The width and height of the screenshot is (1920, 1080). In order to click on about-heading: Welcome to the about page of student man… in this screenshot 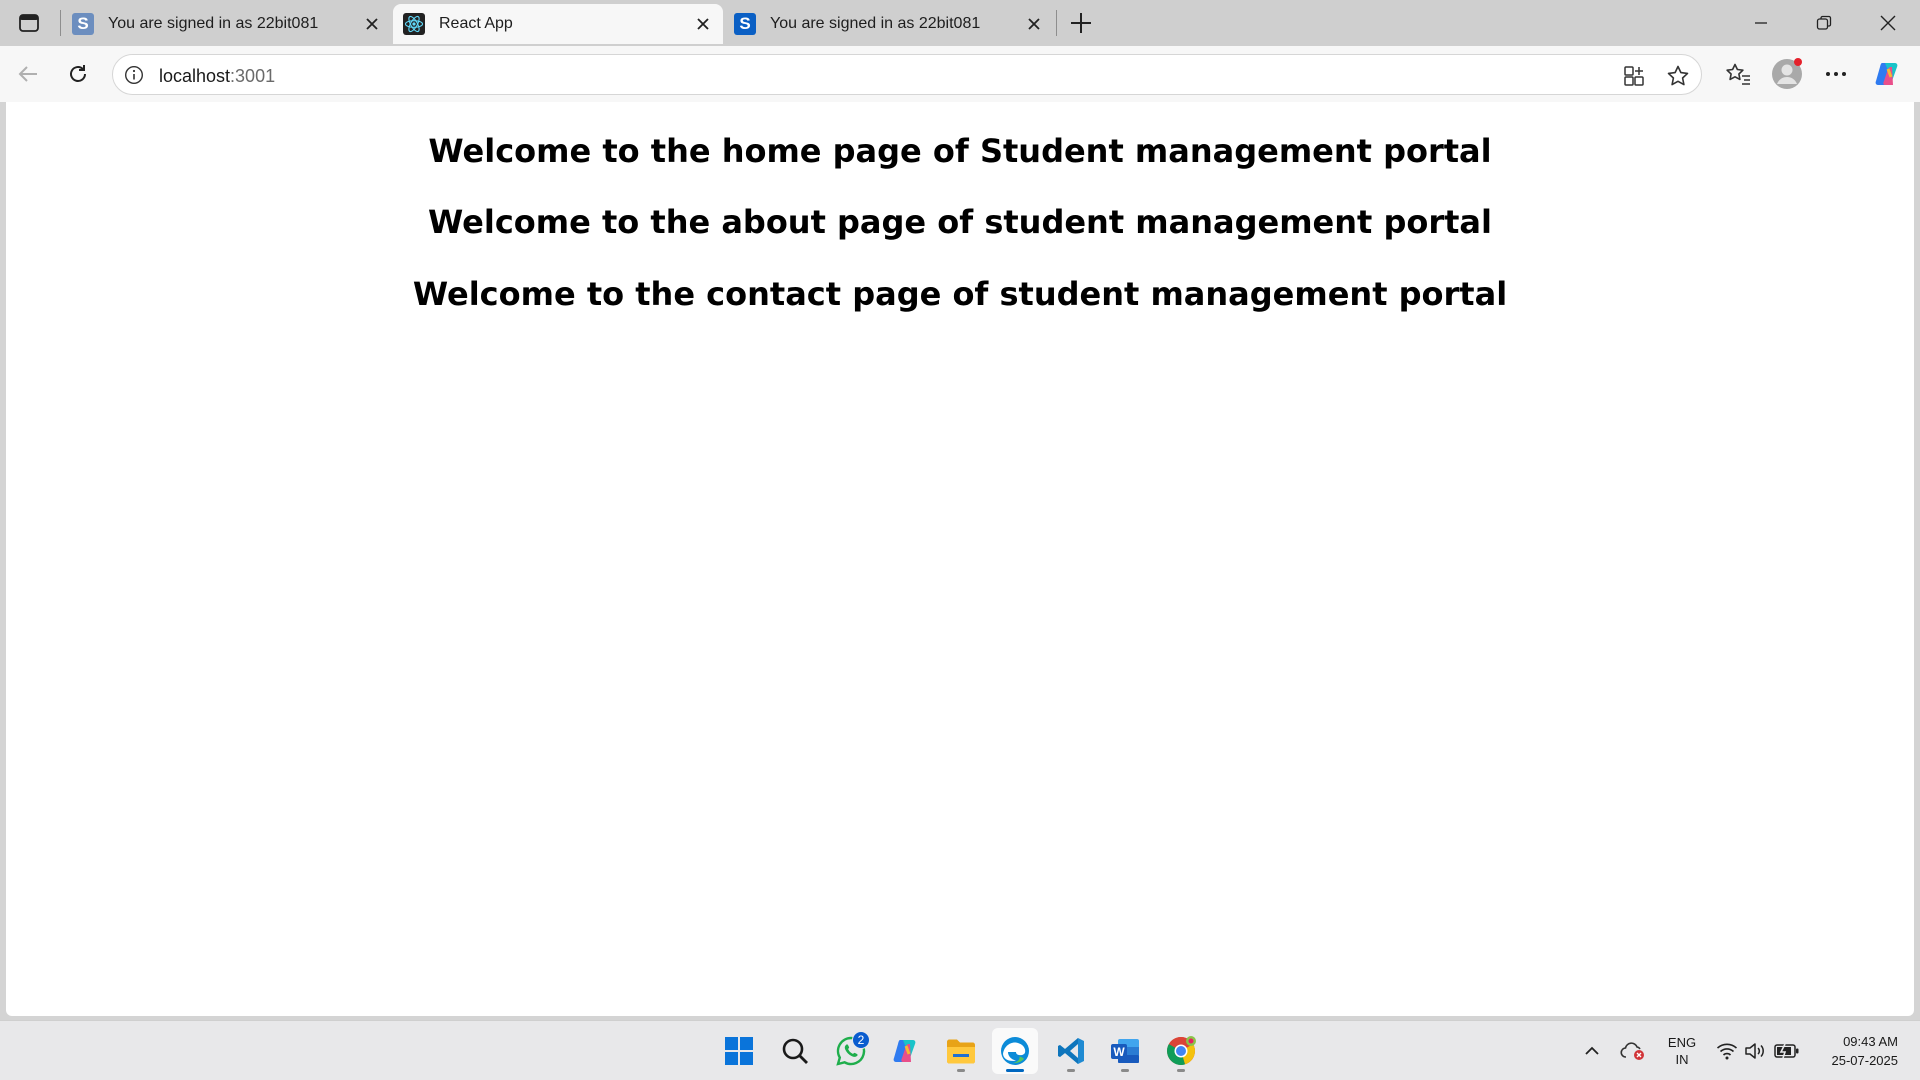, I will do `click(960, 222)`.